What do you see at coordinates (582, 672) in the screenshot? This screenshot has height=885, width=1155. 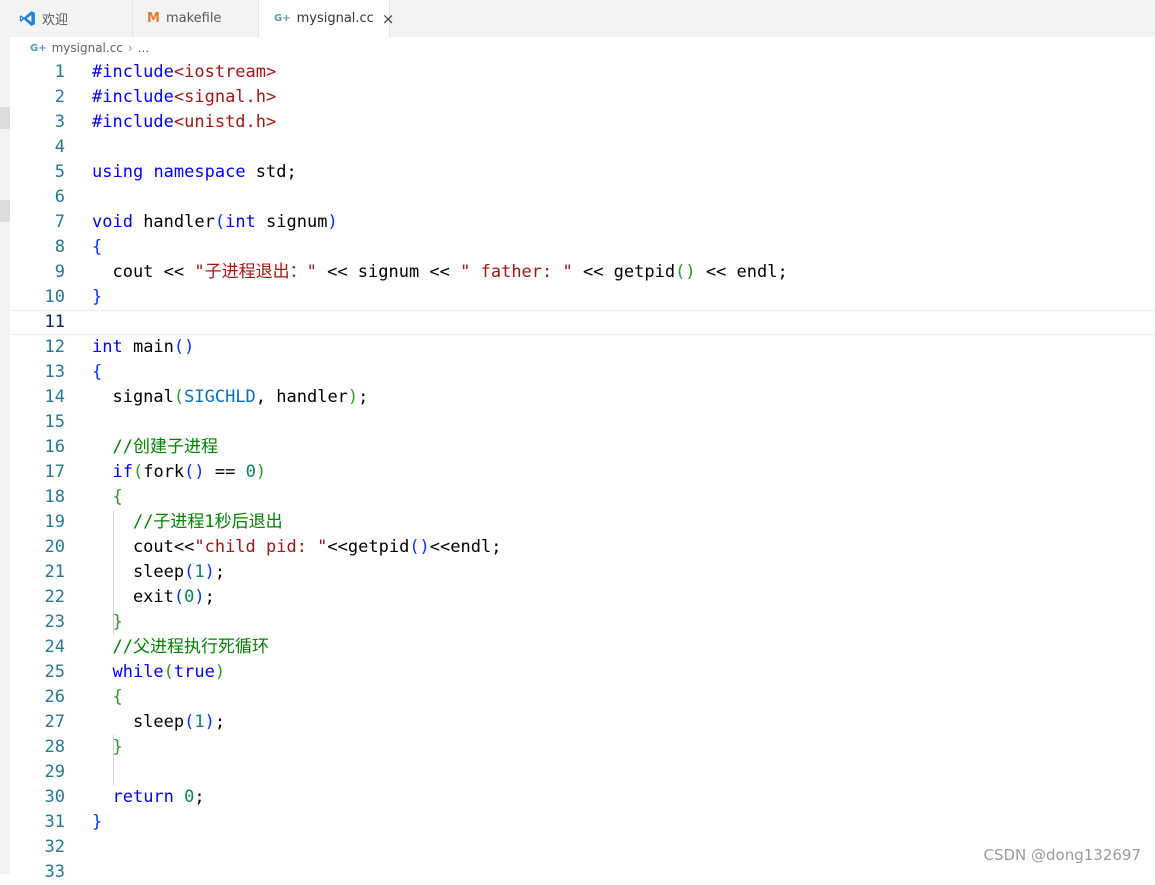 I see `code-line: 25 while(true)` at bounding box center [582, 672].